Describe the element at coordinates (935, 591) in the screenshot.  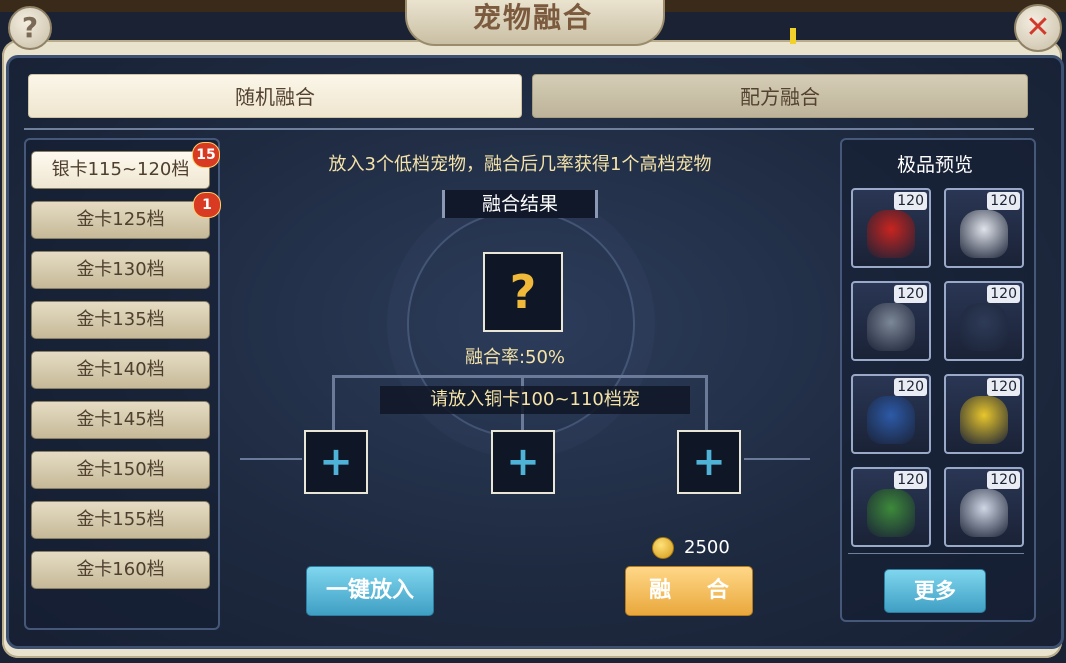
I see `more-button: 更多` at that location.